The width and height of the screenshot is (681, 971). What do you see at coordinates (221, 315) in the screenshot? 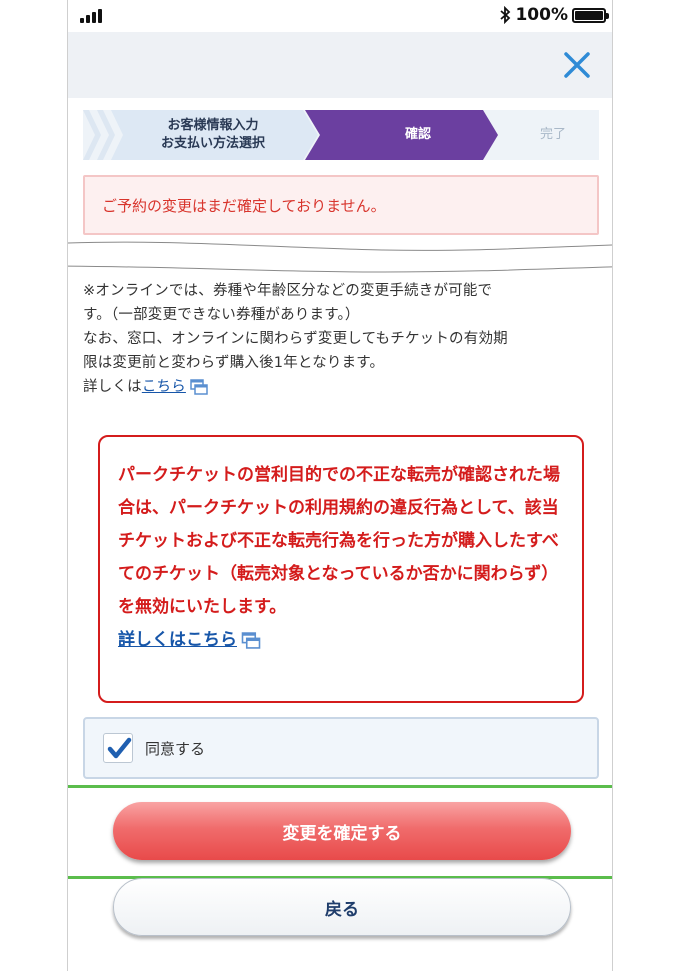
I see `body-line2: す。（一部変更できない券種があります。）` at bounding box center [221, 315].